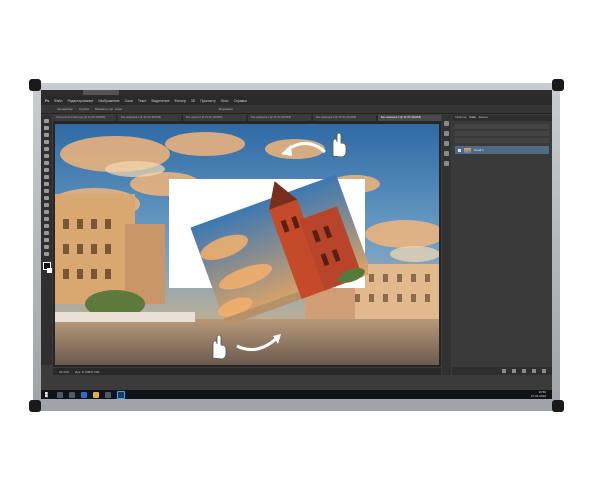 The height and width of the screenshot is (484, 600). Describe the element at coordinates (46, 149) in the screenshot. I see `crop-tool-icon` at that location.